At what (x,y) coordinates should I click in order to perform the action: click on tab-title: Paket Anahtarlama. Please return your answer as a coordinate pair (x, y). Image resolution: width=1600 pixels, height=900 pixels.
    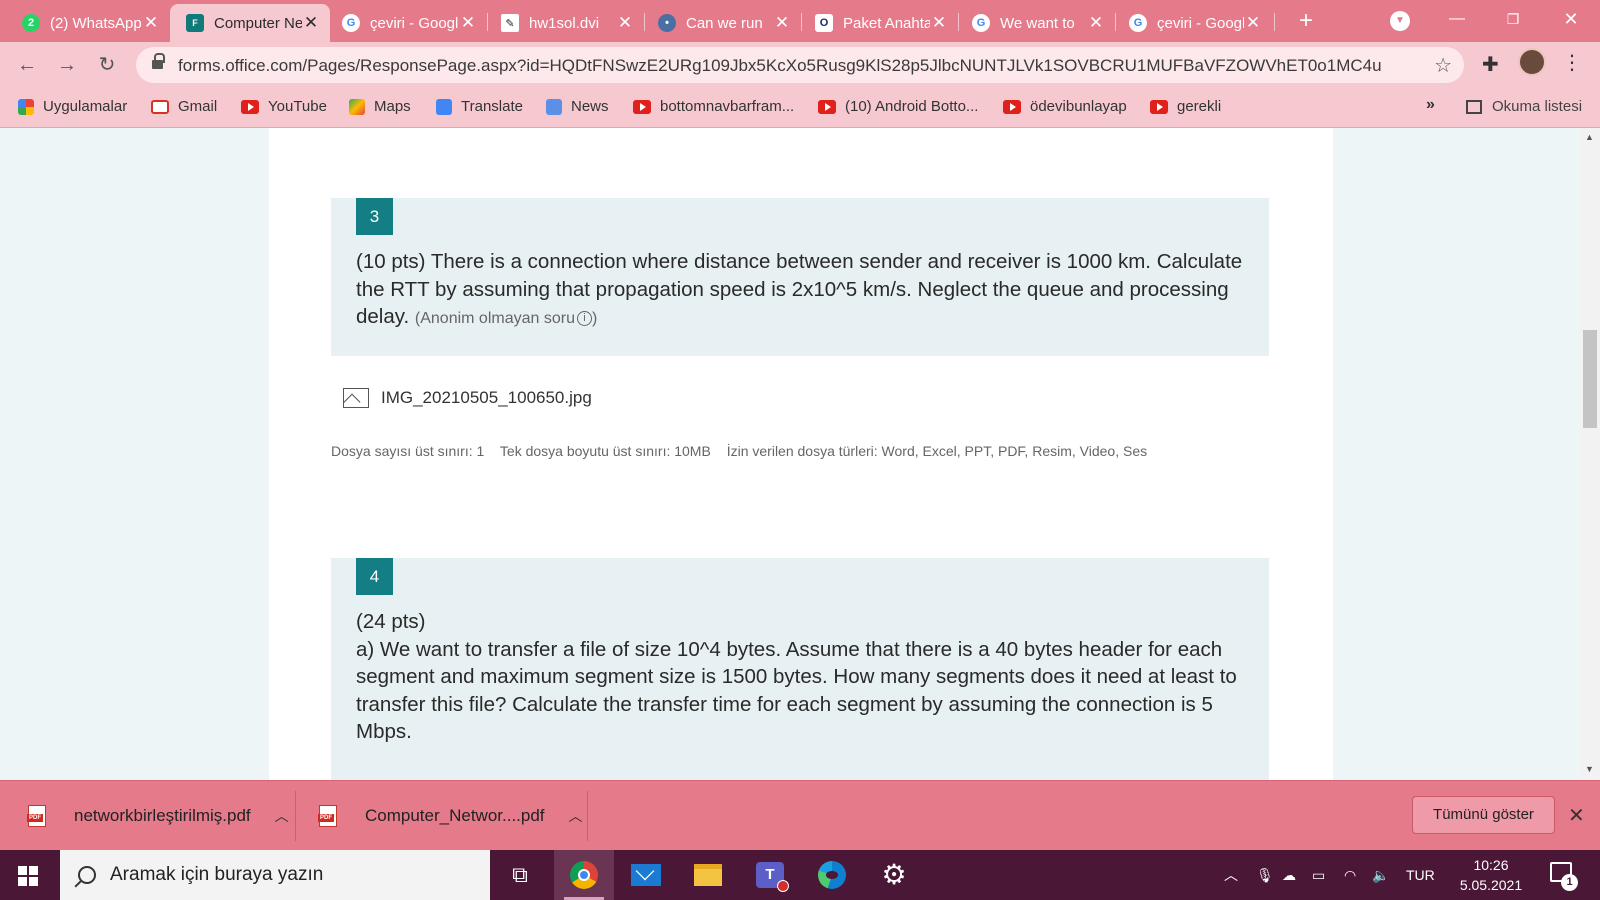
    Looking at the image, I should click on (886, 23).